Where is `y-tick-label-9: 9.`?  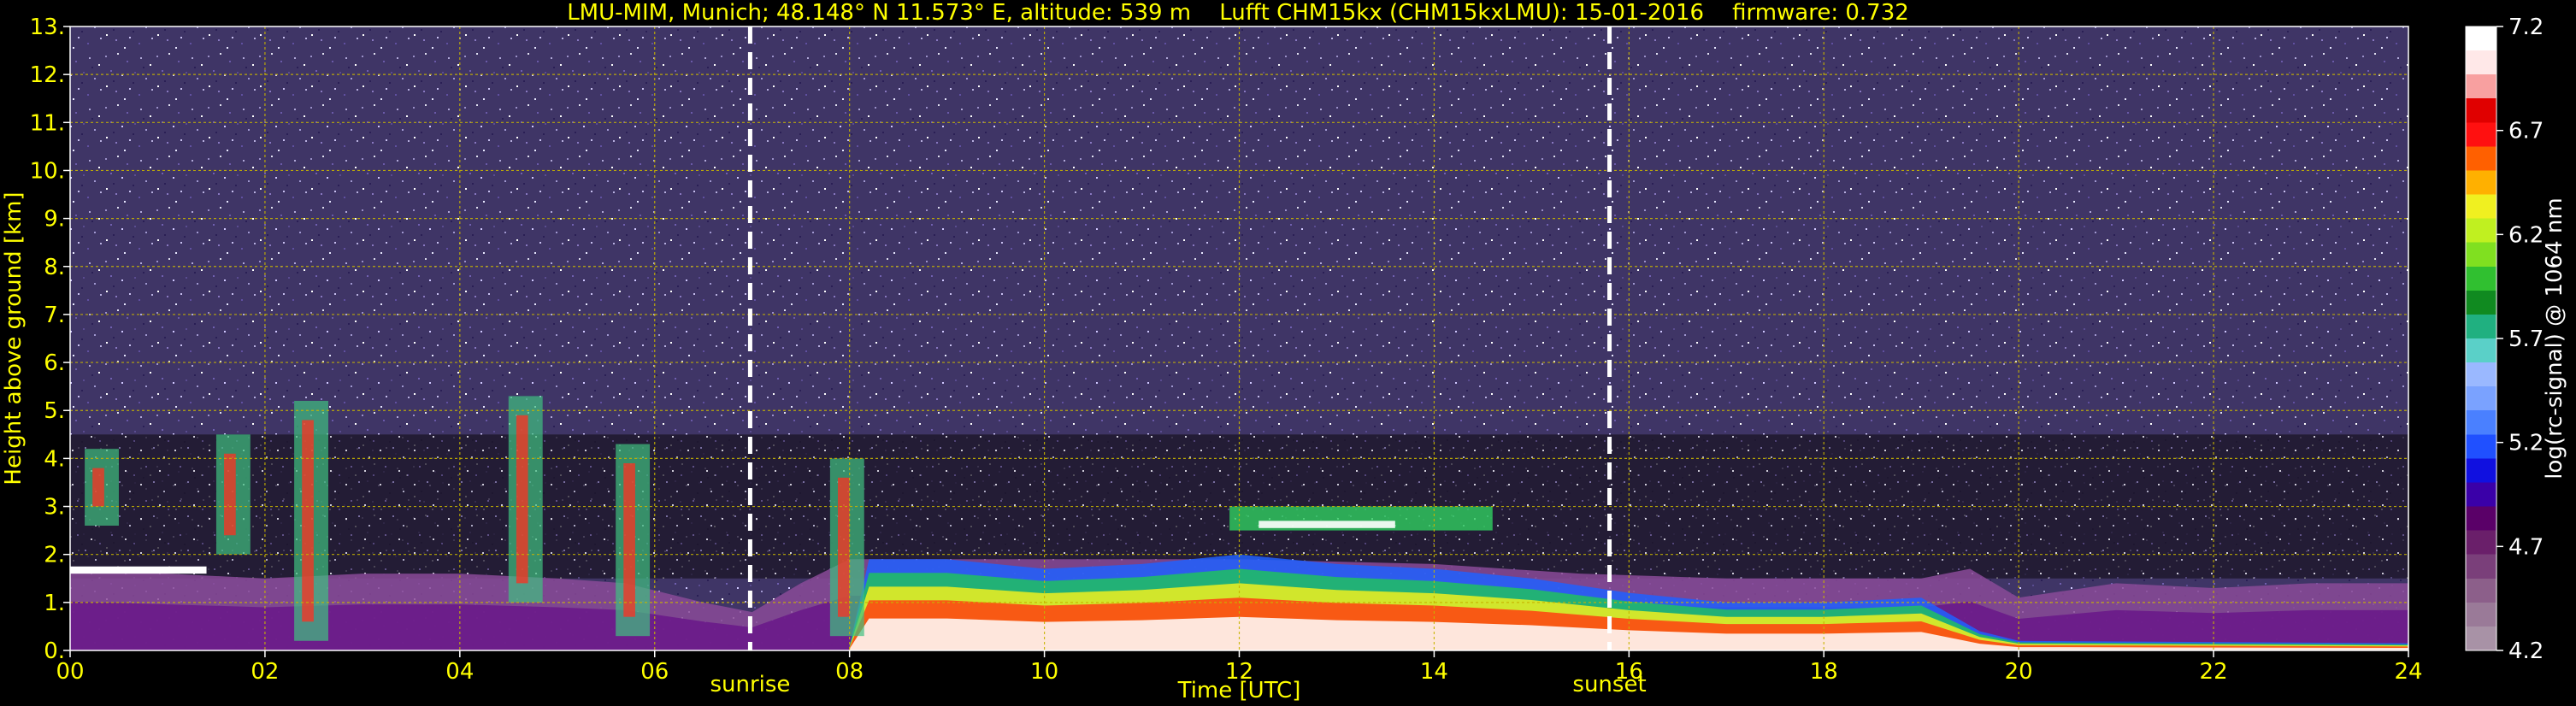 y-tick-label-9: 9. is located at coordinates (54, 219).